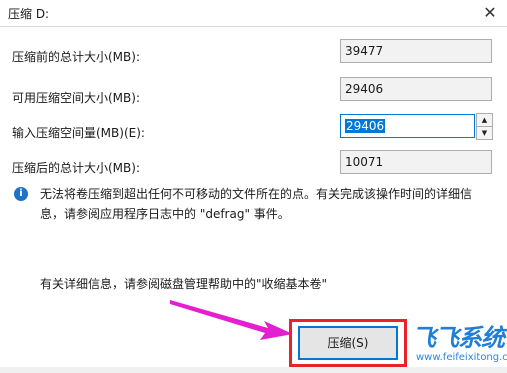 Image resolution: width=507 pixels, height=373 pixels. Describe the element at coordinates (416, 51) in the screenshot. I see `field-total-before: 39477` at that location.